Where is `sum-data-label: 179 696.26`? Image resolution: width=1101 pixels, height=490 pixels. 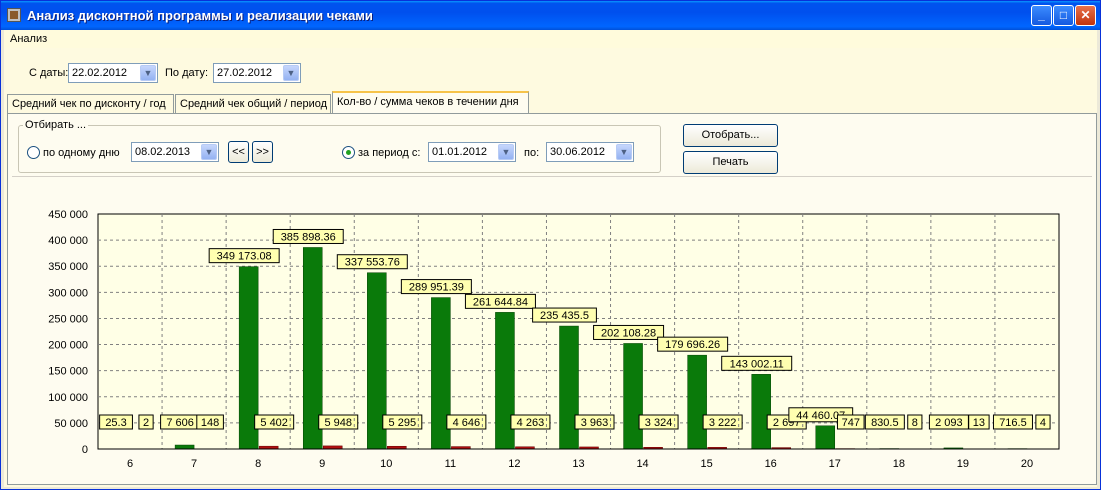 sum-data-label: 179 696.26 is located at coordinates (692, 345).